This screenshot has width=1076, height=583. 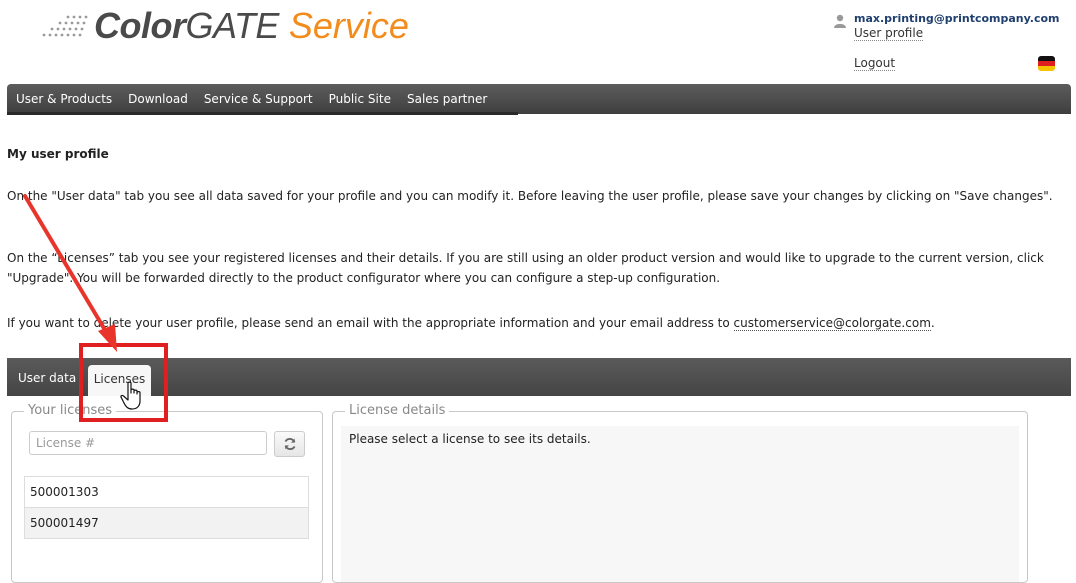 What do you see at coordinates (262, 113) in the screenshot?
I see `nav-active-underline` at bounding box center [262, 113].